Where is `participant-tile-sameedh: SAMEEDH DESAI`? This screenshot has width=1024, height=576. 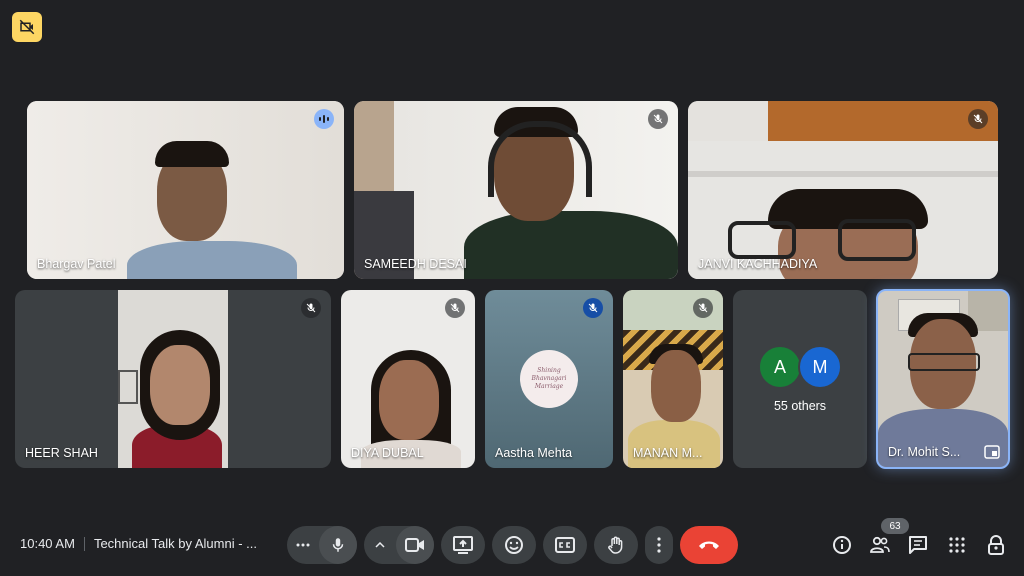 participant-tile-sameedh: SAMEEDH DESAI is located at coordinates (516, 190).